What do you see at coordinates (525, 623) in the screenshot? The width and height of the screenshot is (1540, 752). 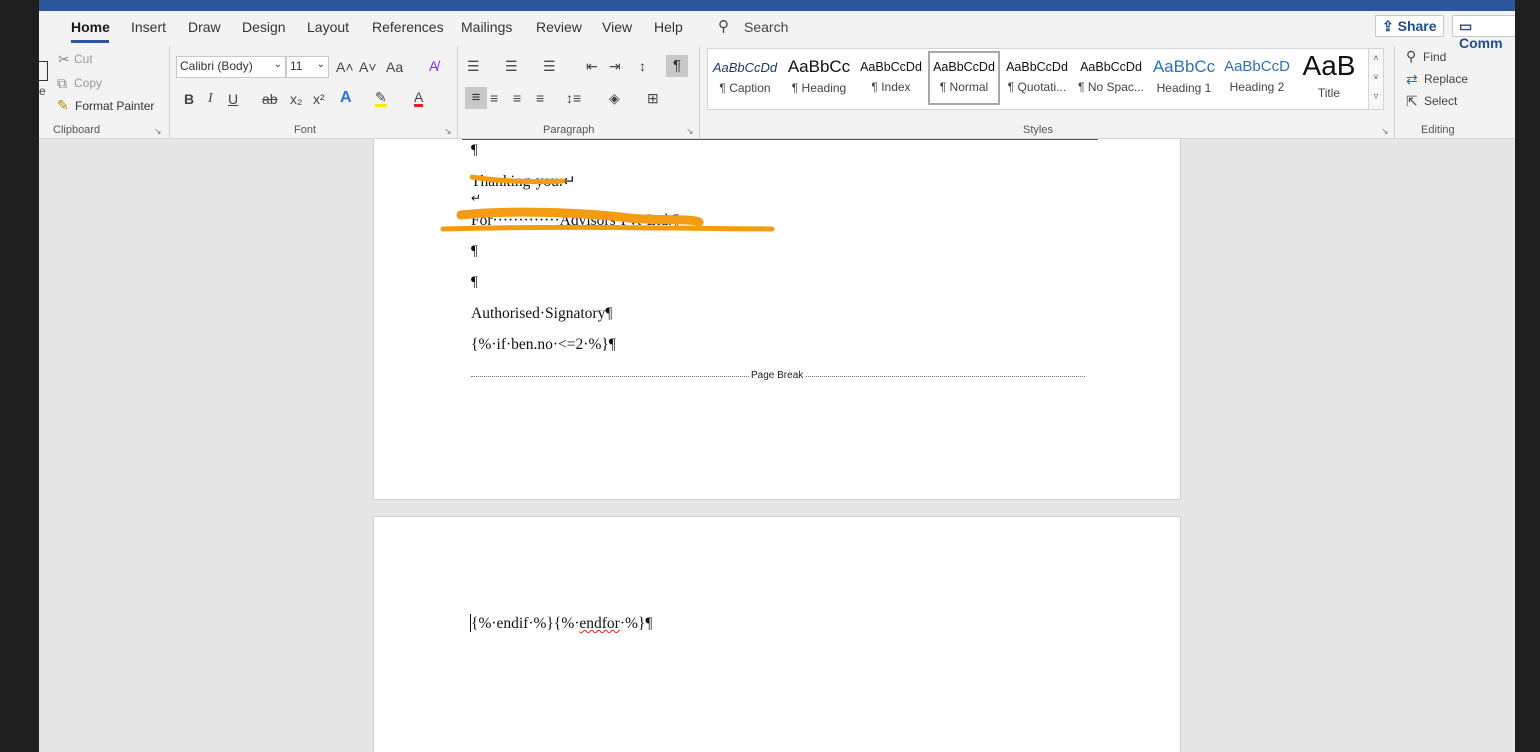 I see `endif-tag: {%·endif·%}{%·` at bounding box center [525, 623].